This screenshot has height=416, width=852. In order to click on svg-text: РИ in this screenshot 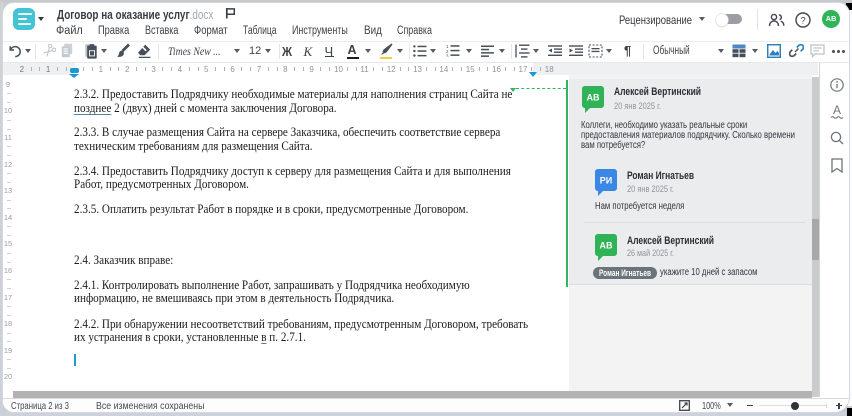, I will do `click(605, 180)`.